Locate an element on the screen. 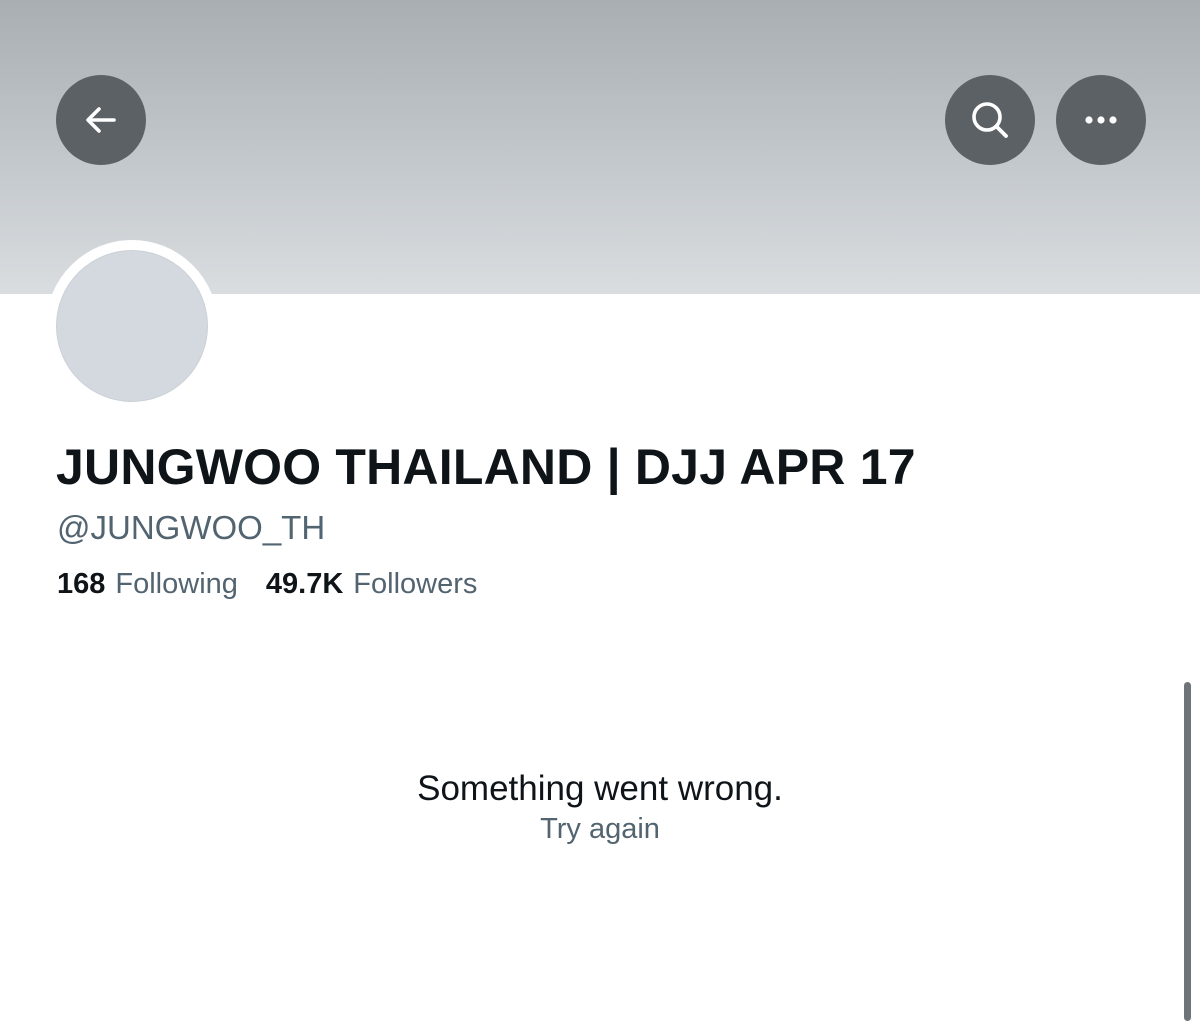 The image size is (1200, 1021). following-label: Following is located at coordinates (176, 584).